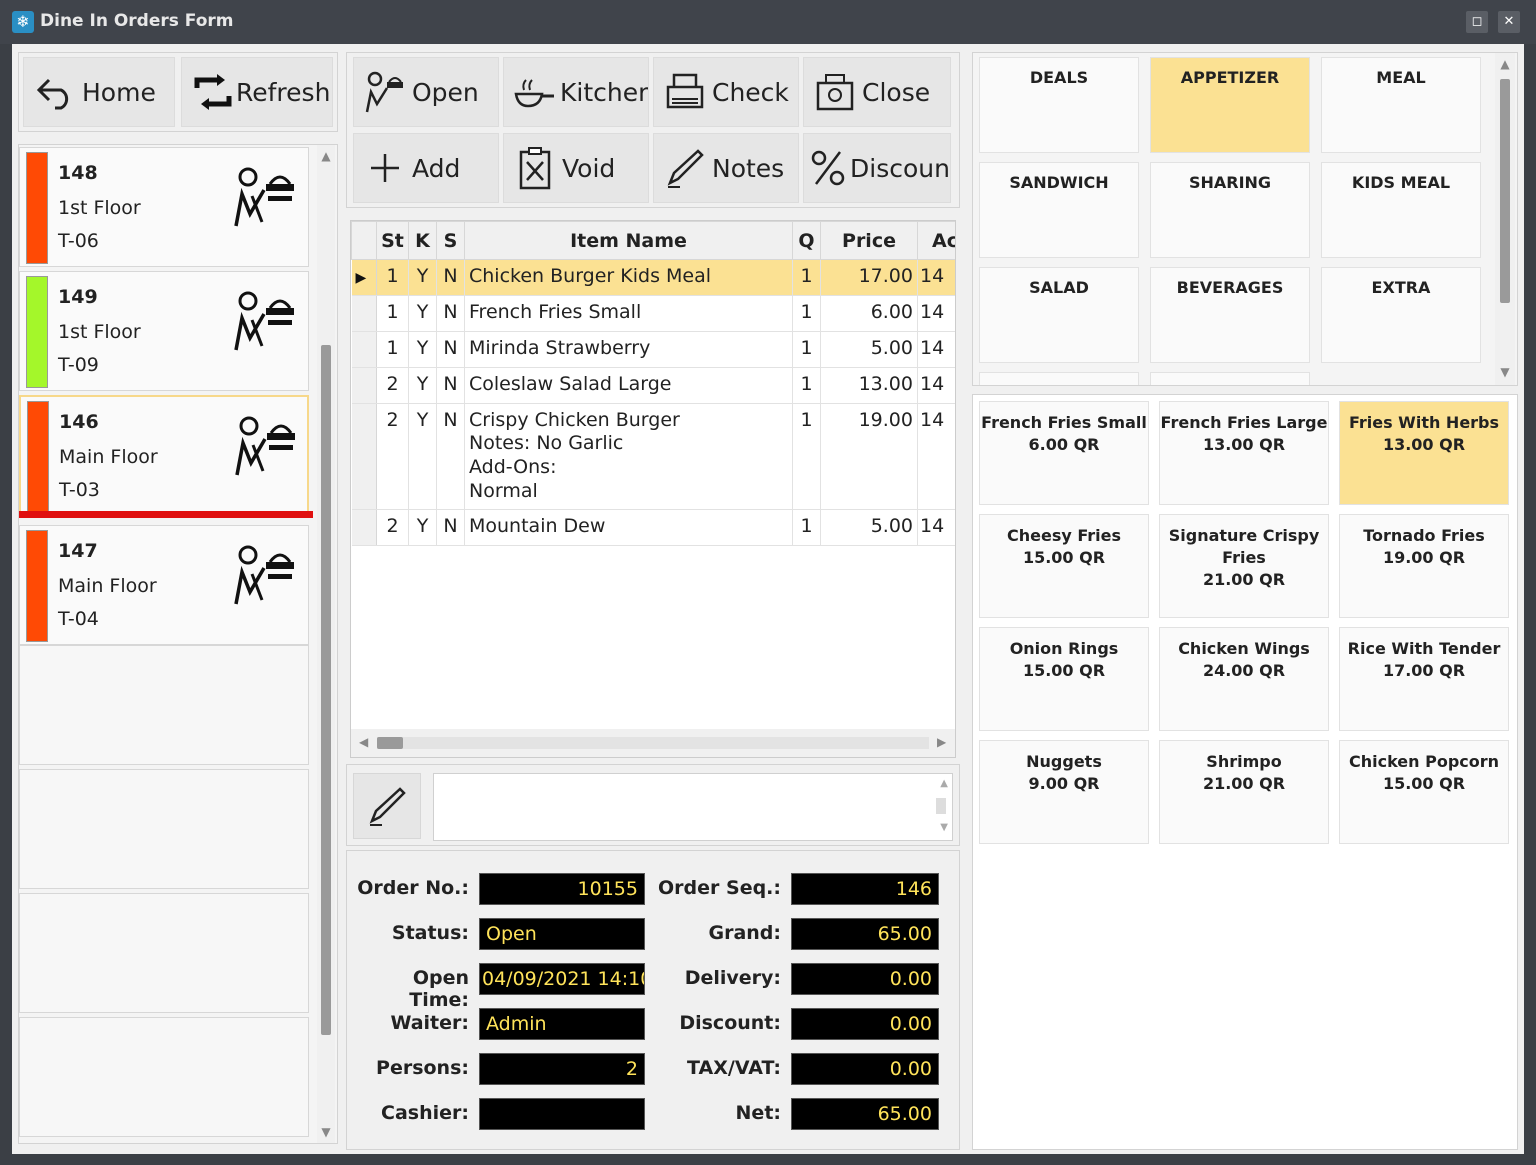  I want to click on menu-item-button: Tornado Fries 19.00 QR, so click(1424, 566).